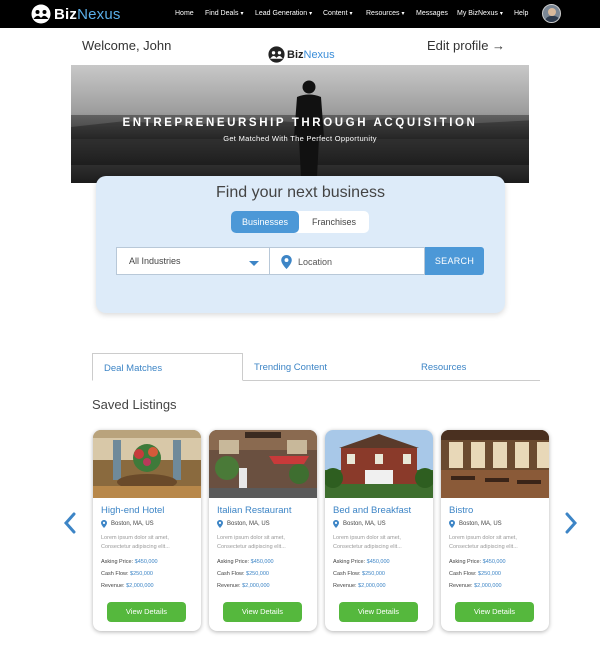 The width and height of the screenshot is (600, 656). Describe the element at coordinates (132, 510) in the screenshot. I see `listing-name: High-end Hotel` at that location.